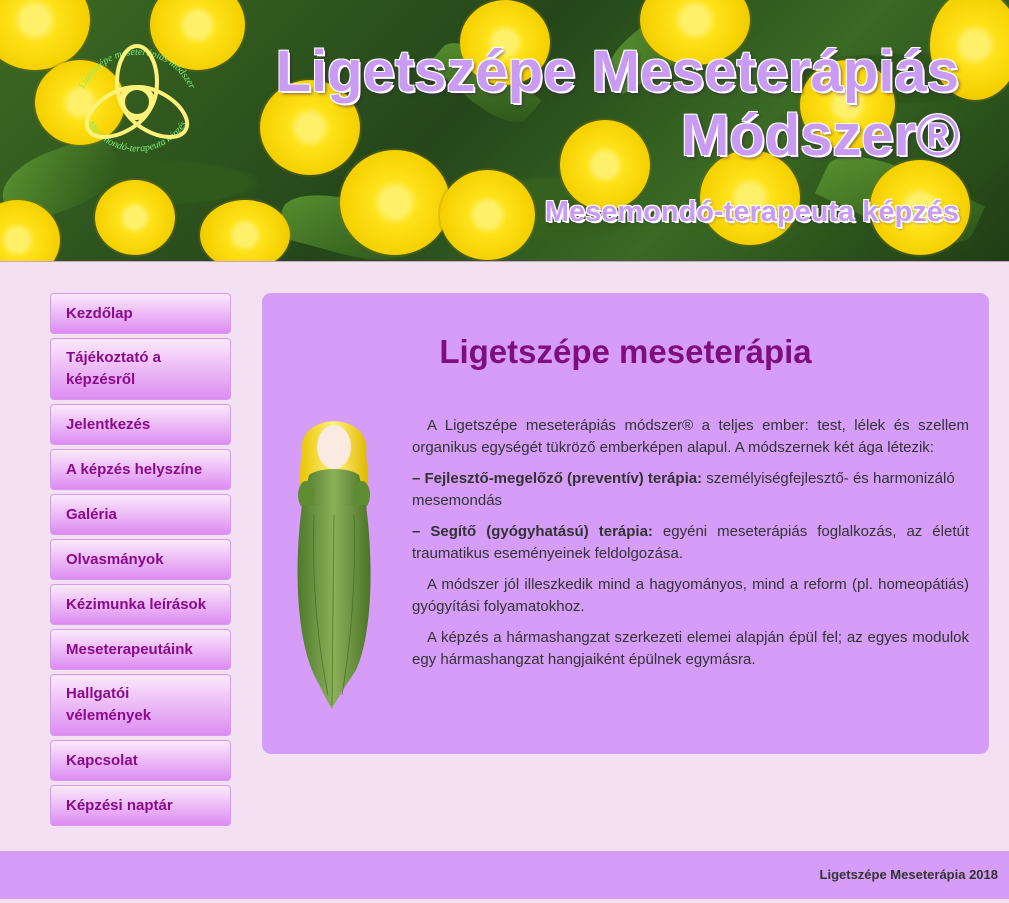  What do you see at coordinates (140, 760) in the screenshot?
I see `nav-item-kapcsolat: Kapcsolat` at bounding box center [140, 760].